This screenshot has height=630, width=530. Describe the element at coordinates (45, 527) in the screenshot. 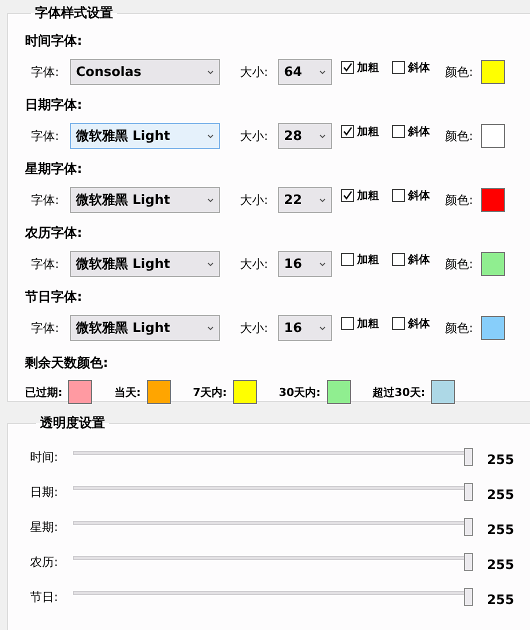

I see `slider-label: 星期:` at that location.